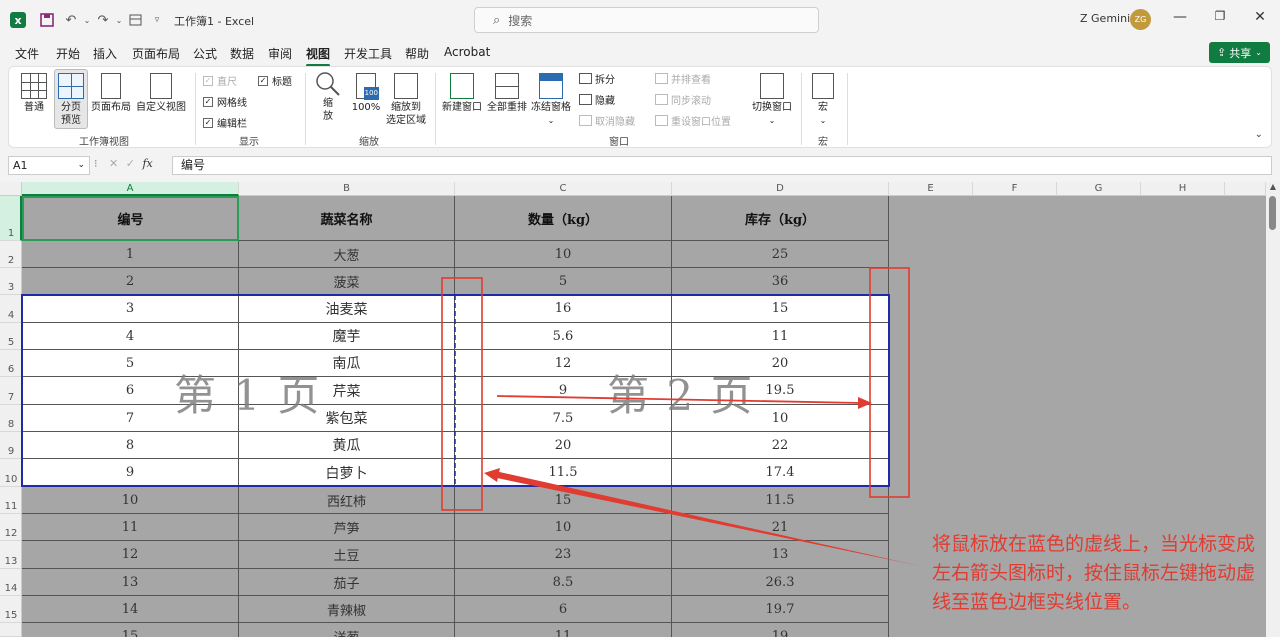  Describe the element at coordinates (780, 254) in the screenshot. I see `table-cell: 25` at that location.